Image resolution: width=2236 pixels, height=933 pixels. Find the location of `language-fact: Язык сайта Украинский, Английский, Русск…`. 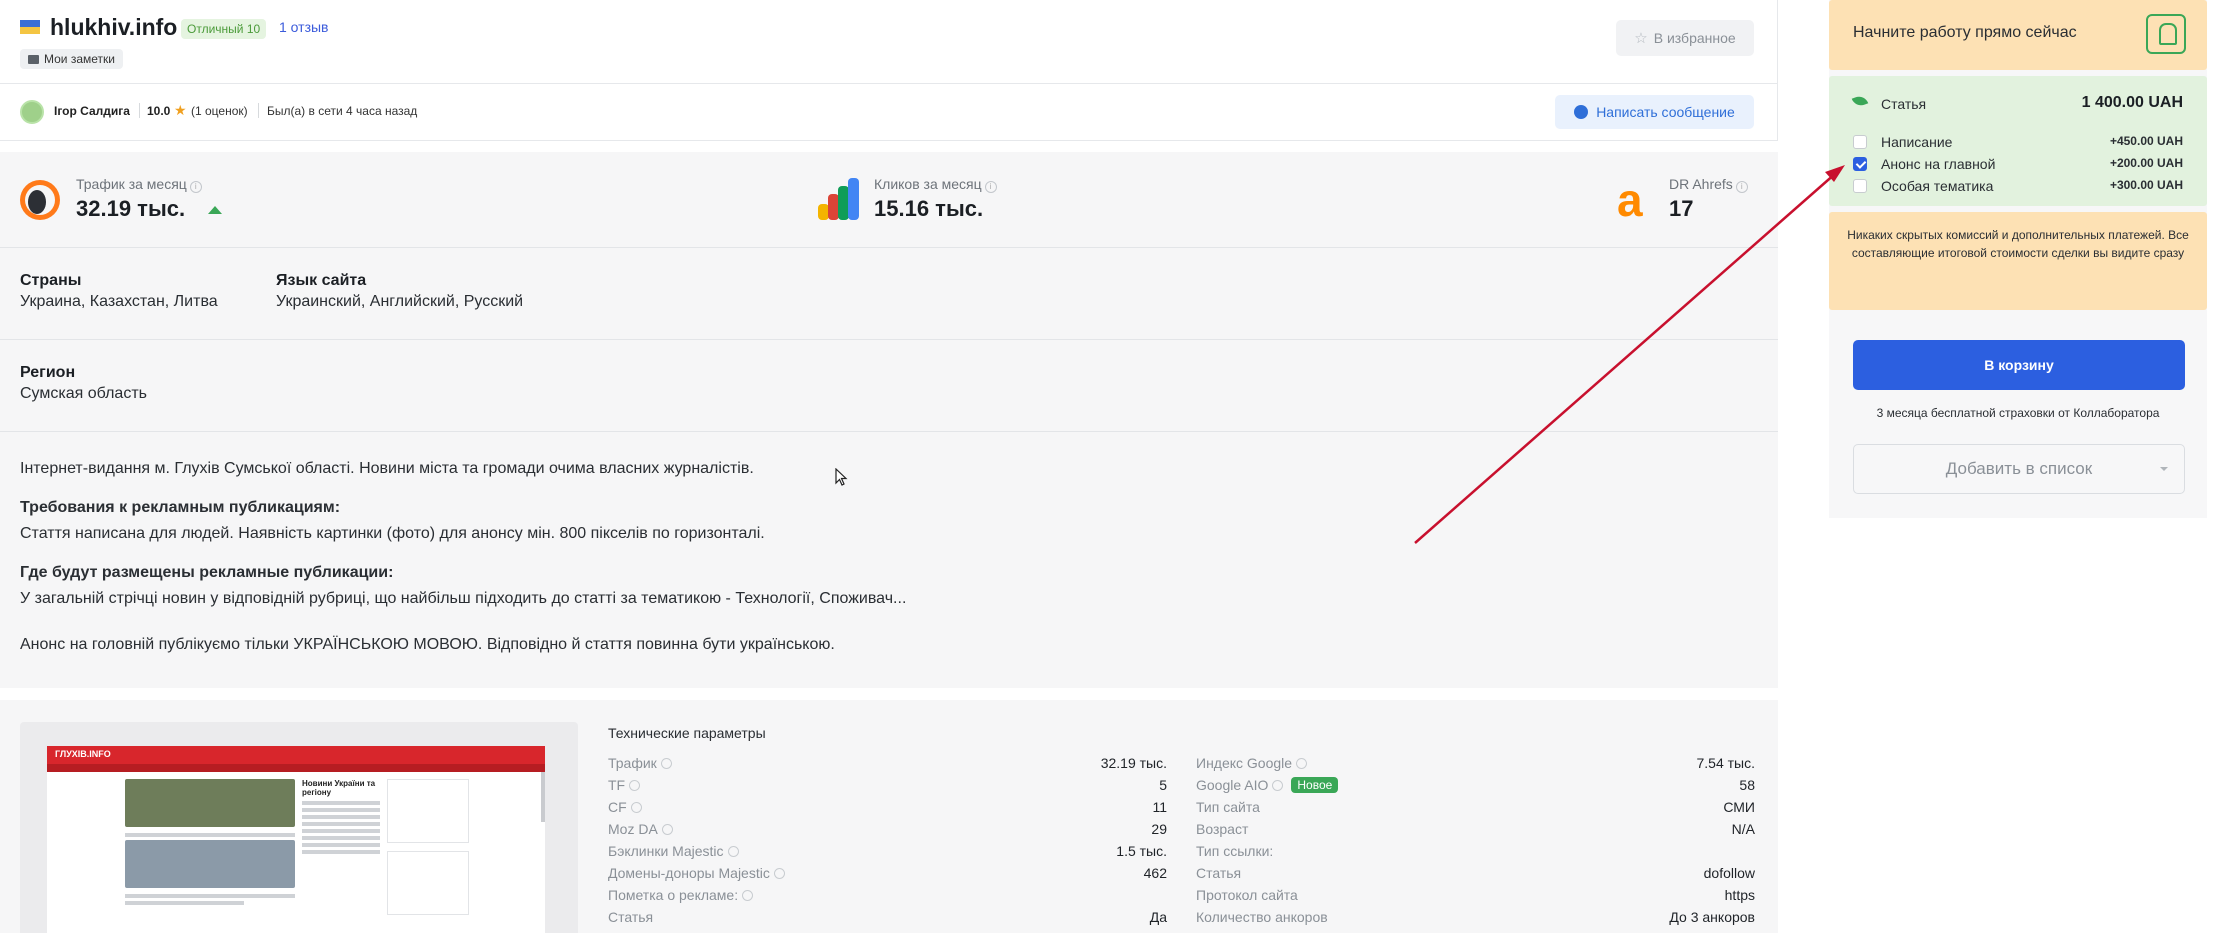

language-fact: Язык сайта Украинский, Английский, Русск… is located at coordinates (399, 291).